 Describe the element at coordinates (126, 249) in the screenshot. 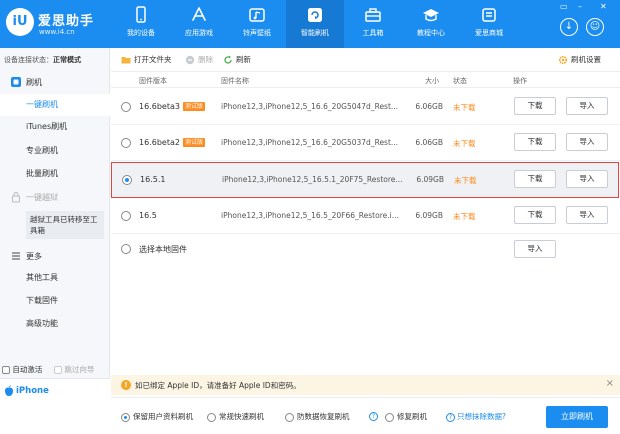

I see `local-firmware-radio` at that location.